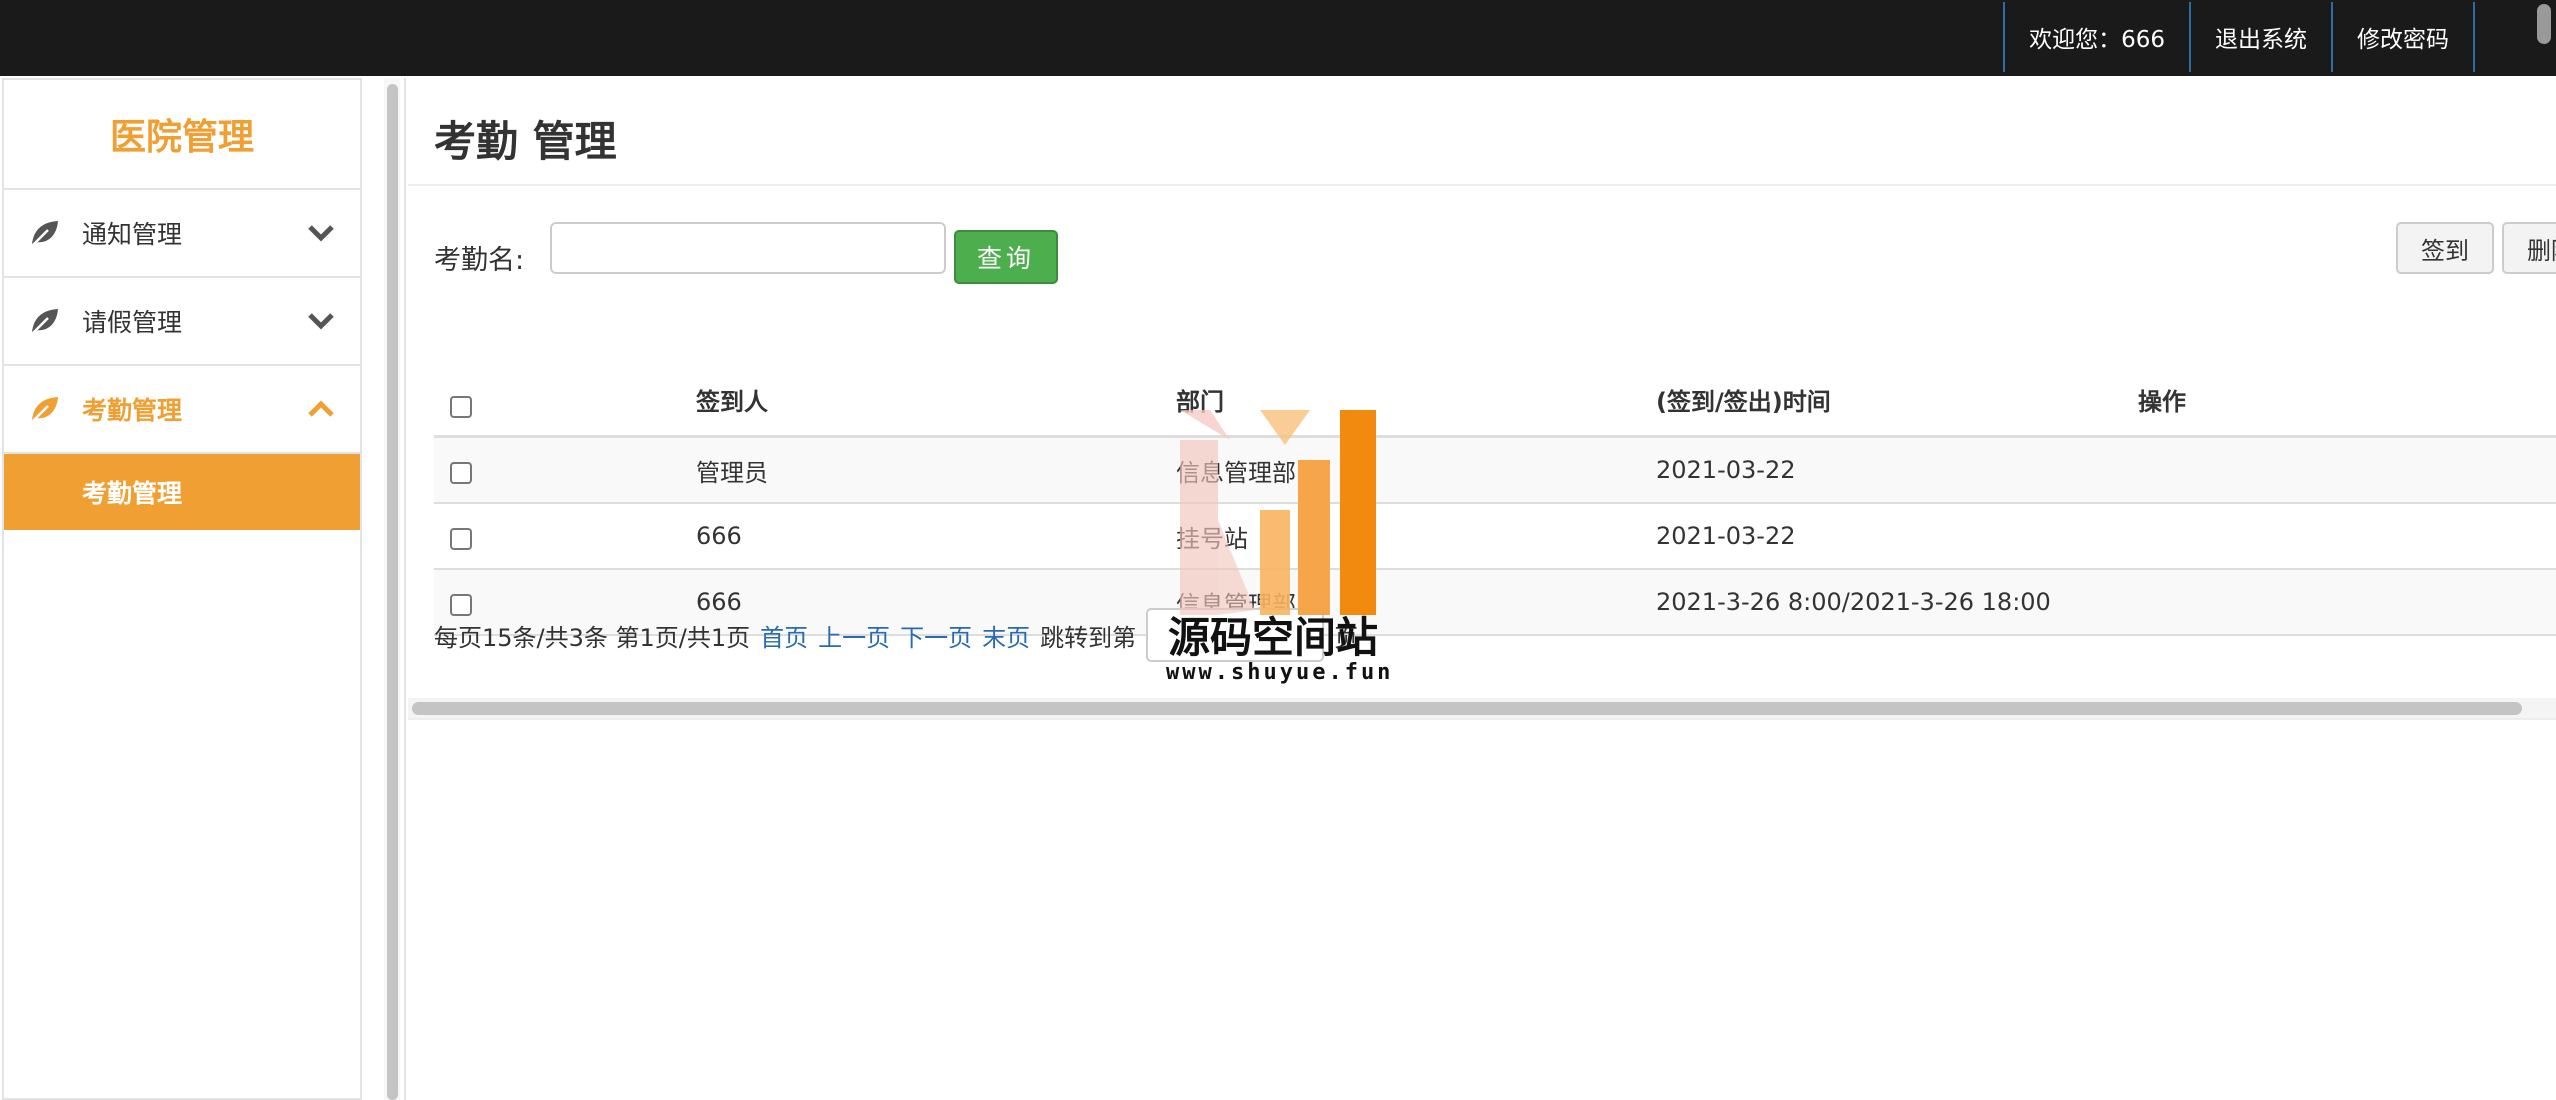 The image size is (2556, 1100). I want to click on table-cell: 666, so click(719, 536).